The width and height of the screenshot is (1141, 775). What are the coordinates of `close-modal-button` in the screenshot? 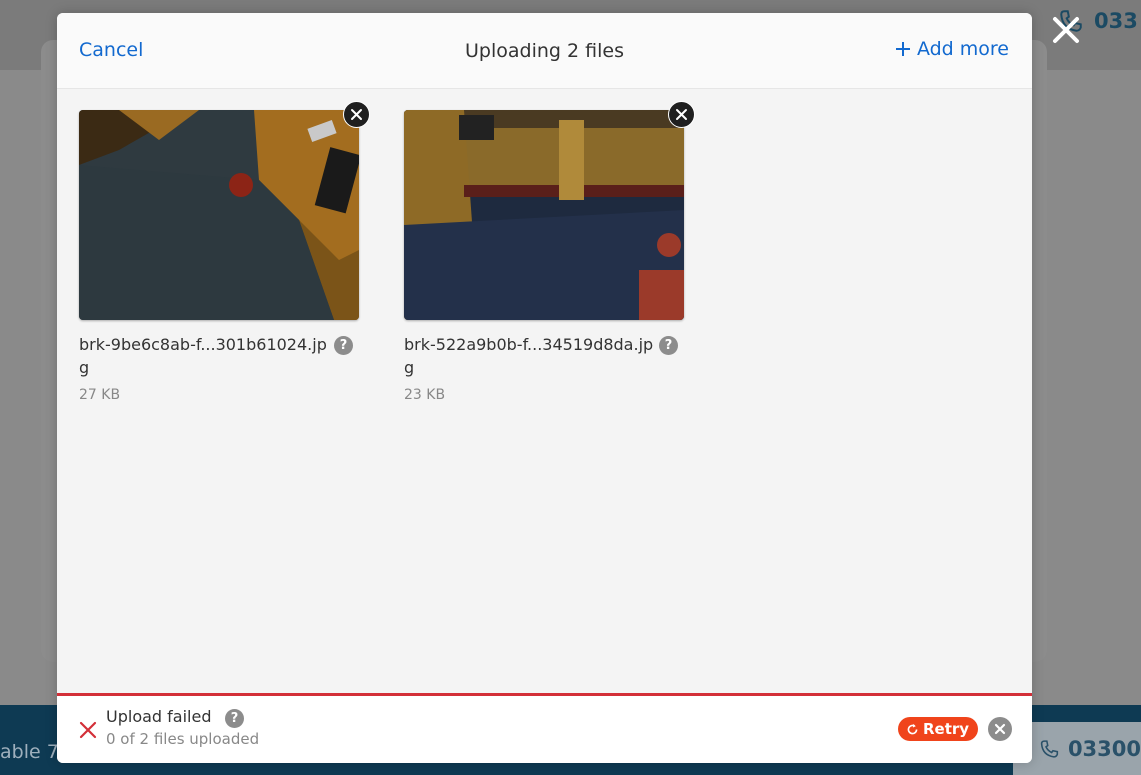 It's located at (1066, 30).